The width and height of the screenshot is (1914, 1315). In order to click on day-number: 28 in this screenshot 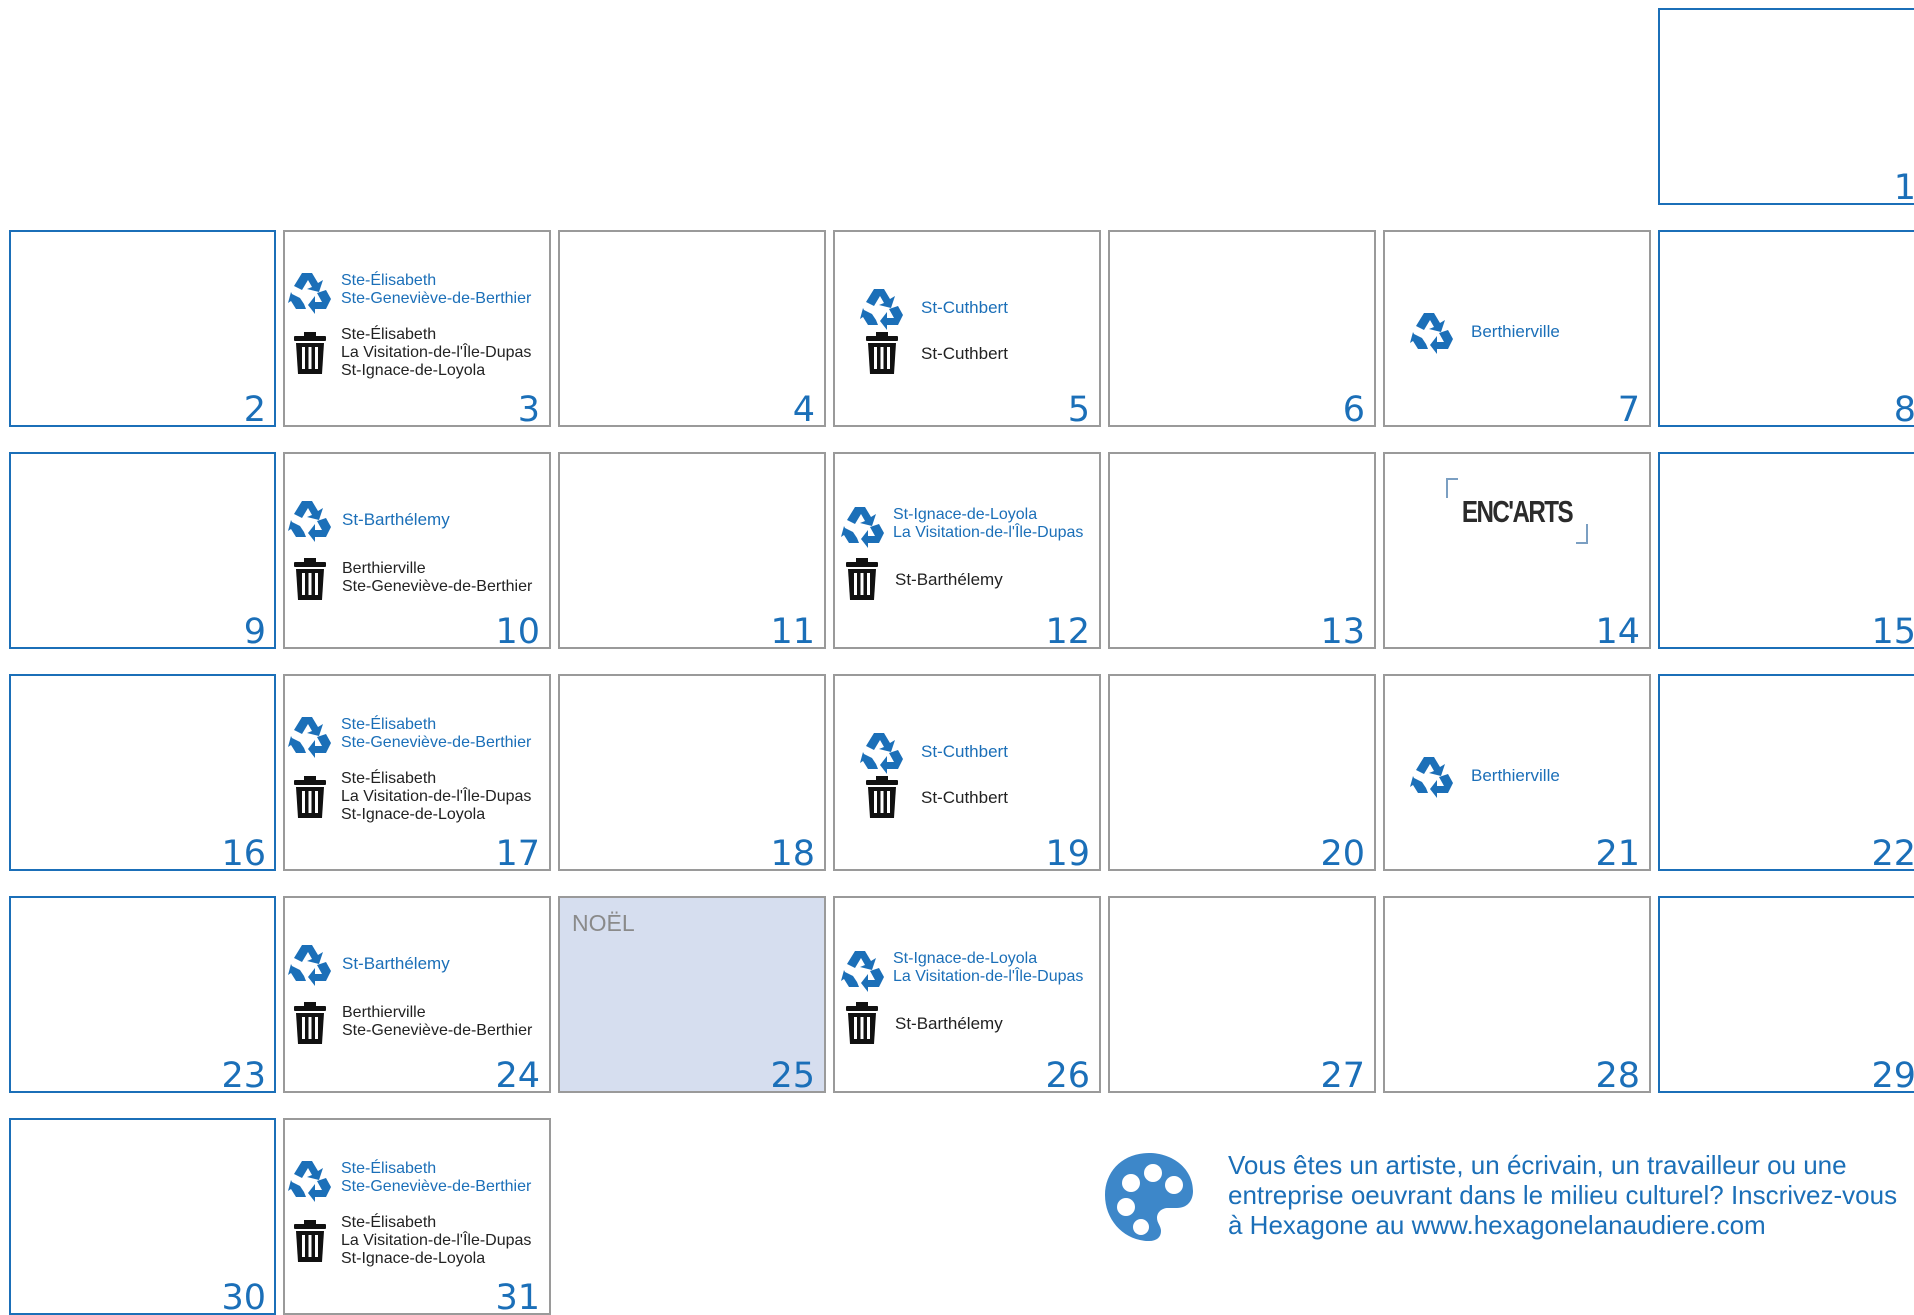, I will do `click(1617, 1074)`.